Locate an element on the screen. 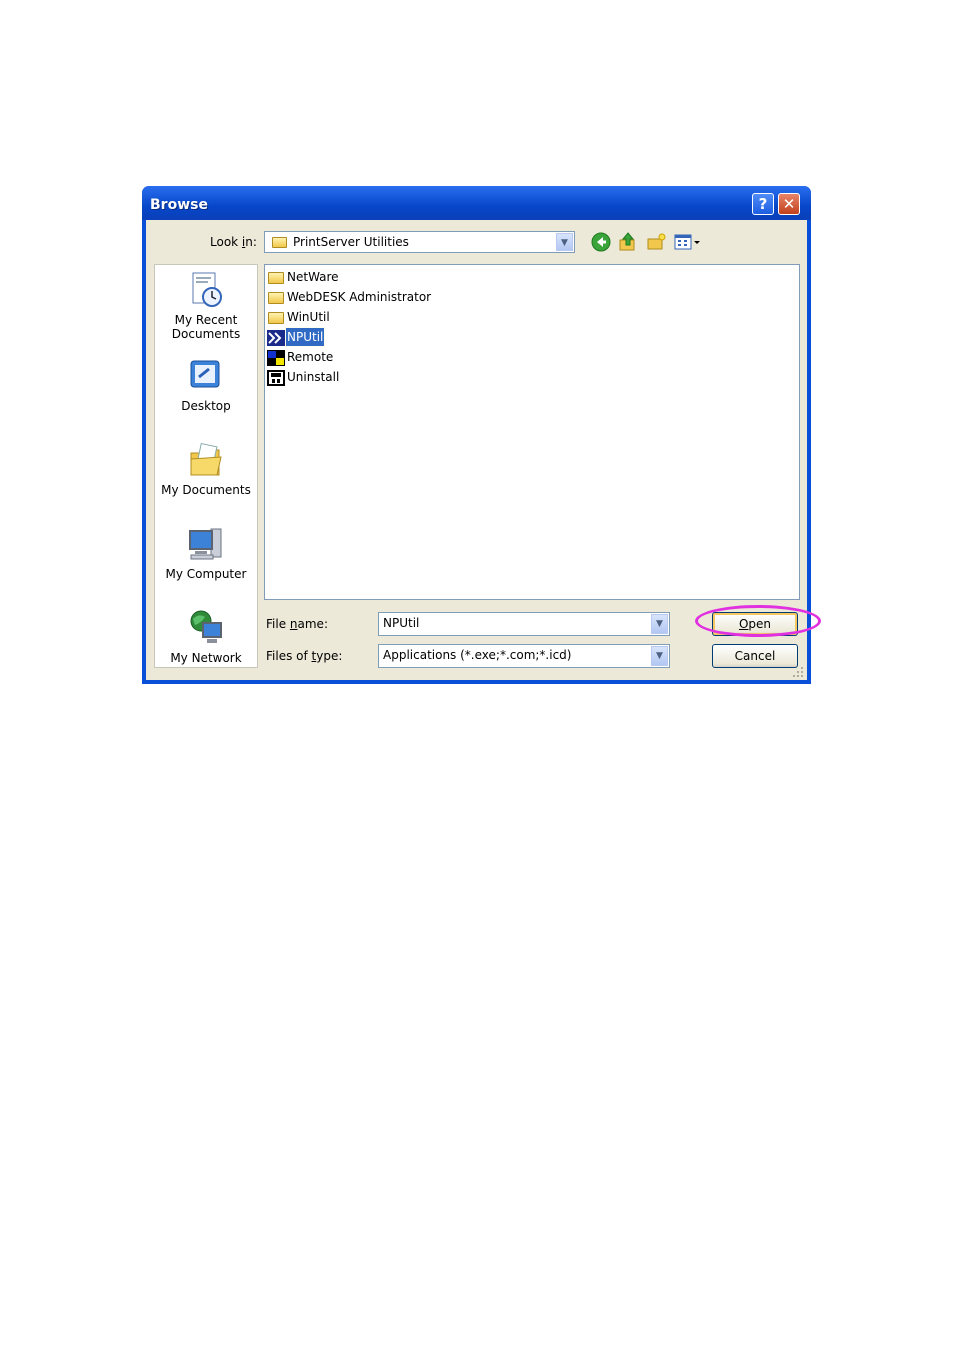  file-name: WinUtil is located at coordinates (308, 317).